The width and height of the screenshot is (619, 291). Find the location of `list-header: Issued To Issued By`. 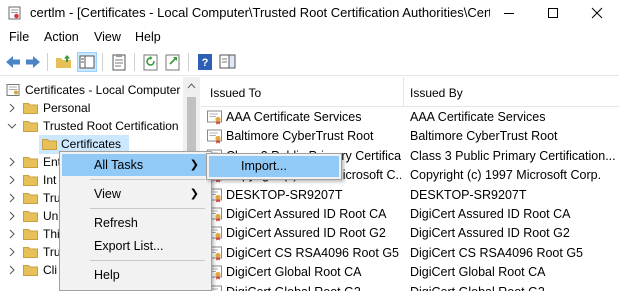

list-header: Issued To Issued By is located at coordinates (410, 92).